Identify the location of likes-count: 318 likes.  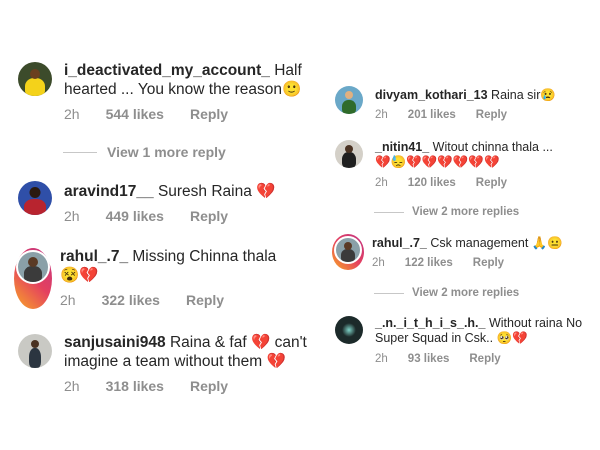
(135, 386).